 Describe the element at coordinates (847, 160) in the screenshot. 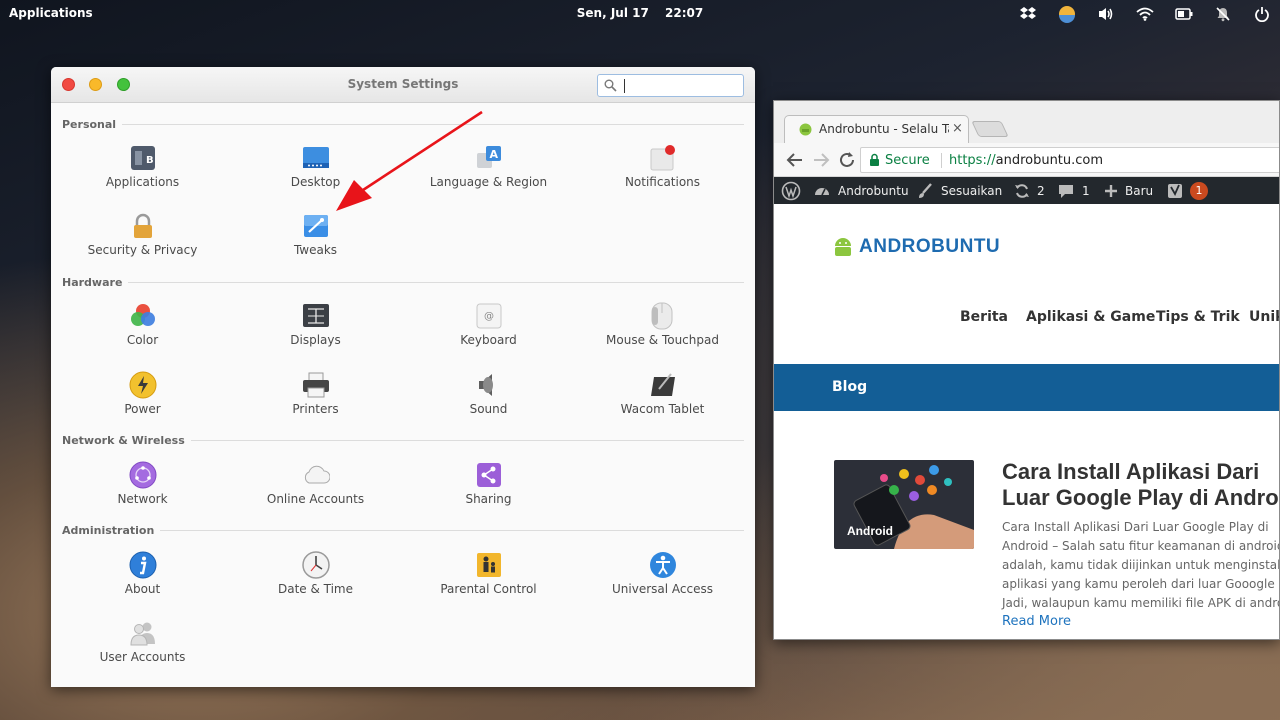

I see `reload-icon` at that location.